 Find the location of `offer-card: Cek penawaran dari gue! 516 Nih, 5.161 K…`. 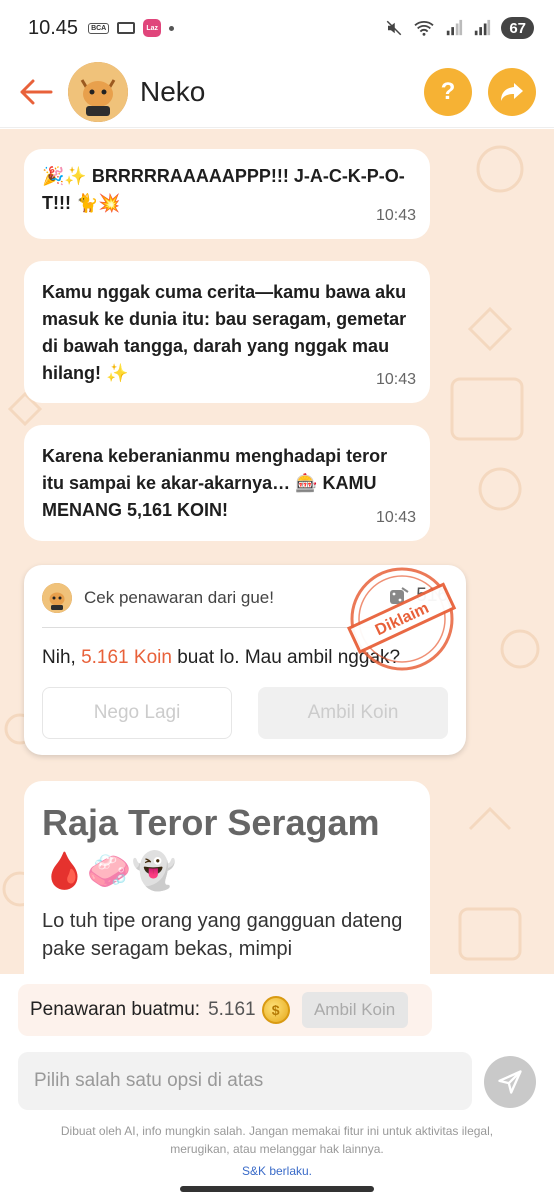

offer-card: Cek penawaran dari gue! 516 Nih, 5.161 K… is located at coordinates (245, 660).